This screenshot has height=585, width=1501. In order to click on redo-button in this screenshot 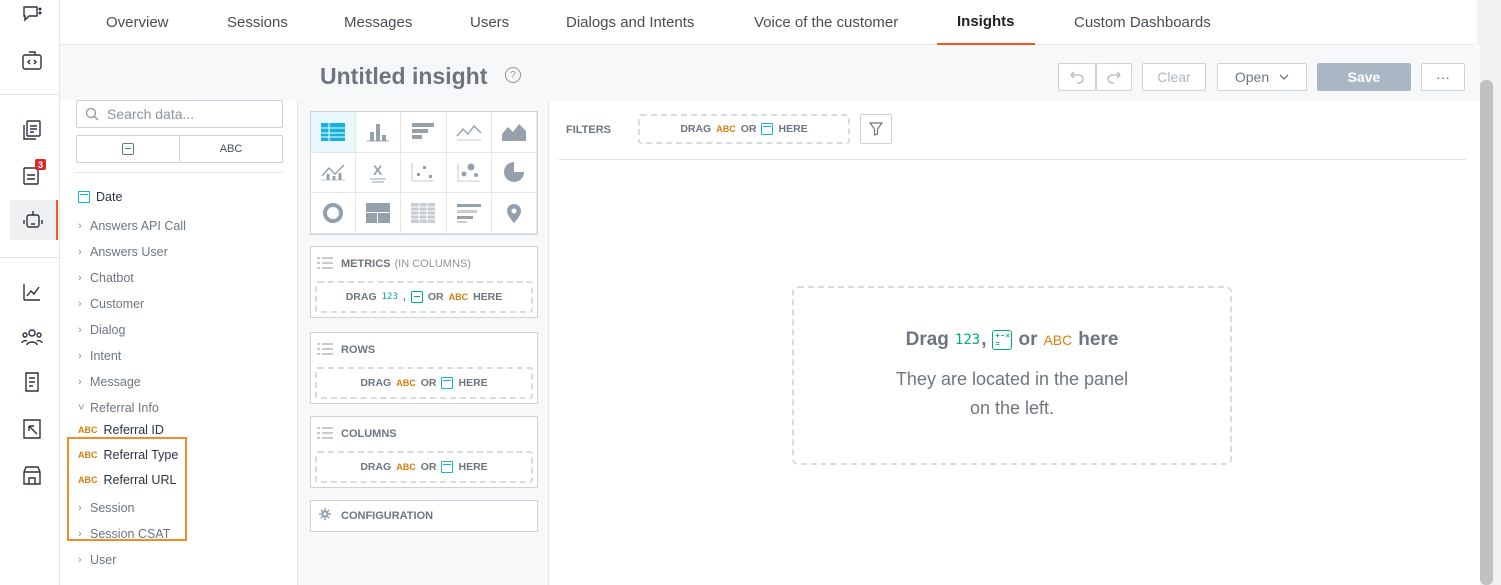, I will do `click(1114, 77)`.